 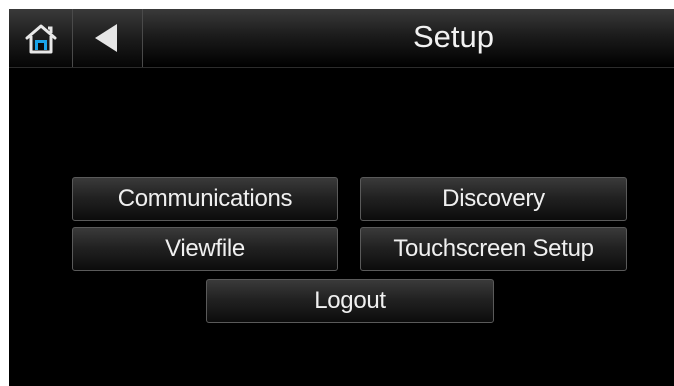 I want to click on discovery-button: Discovery, so click(x=493, y=199).